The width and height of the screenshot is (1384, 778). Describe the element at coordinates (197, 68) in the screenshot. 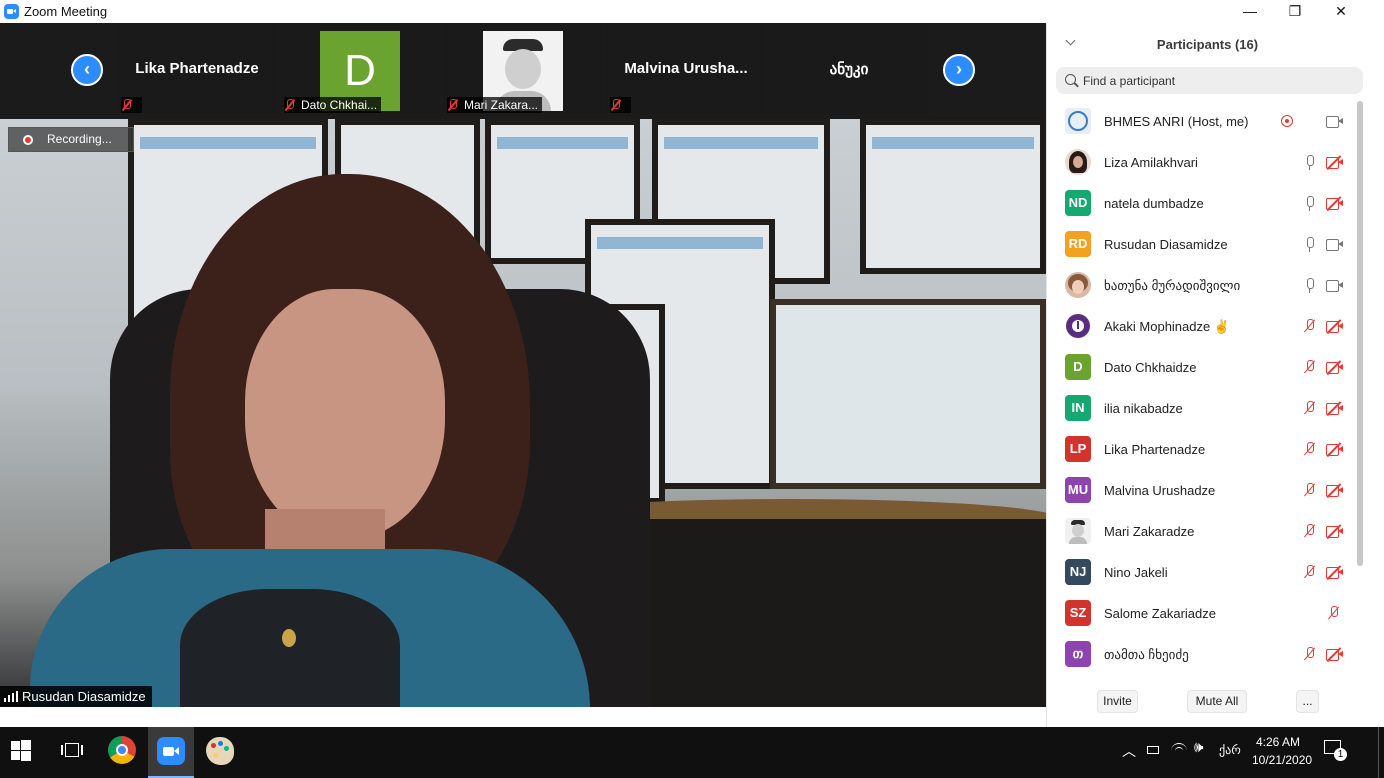

I see `video-tile: Lika Phartenadze` at that location.